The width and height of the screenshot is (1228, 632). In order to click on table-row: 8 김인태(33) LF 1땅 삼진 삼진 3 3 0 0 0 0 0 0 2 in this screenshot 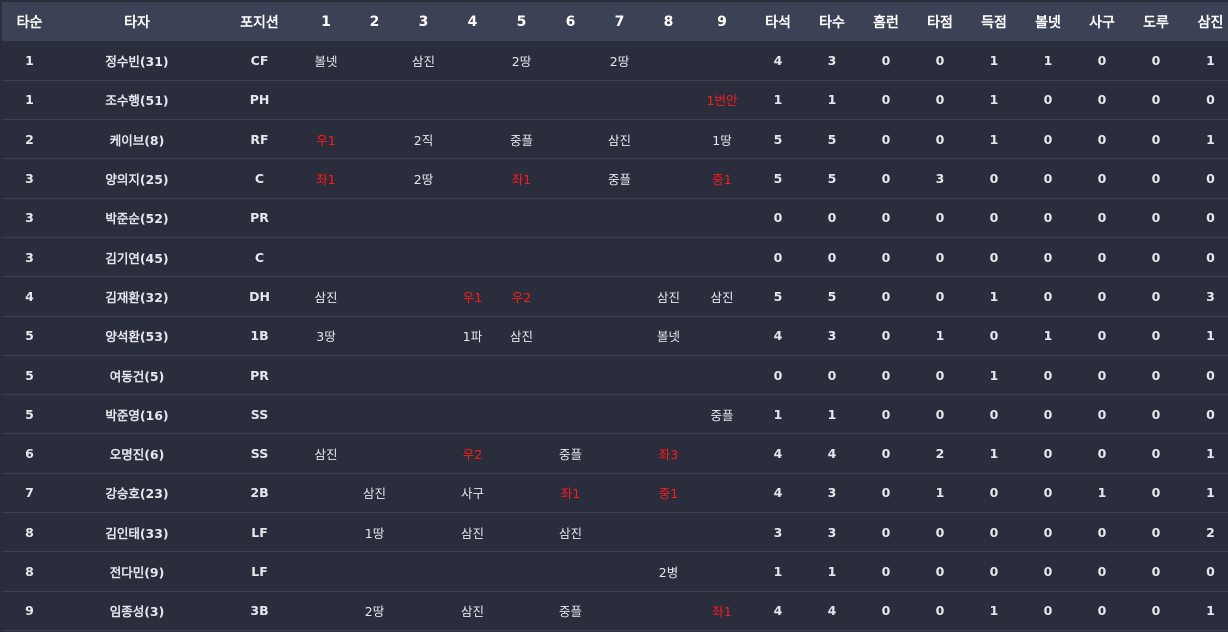, I will do `click(615, 532)`.